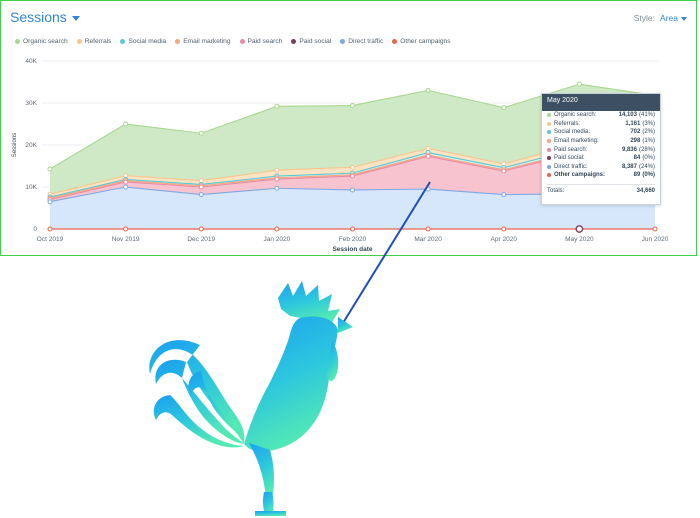 Image resolution: width=700 pixels, height=518 pixels. What do you see at coordinates (251, 398) in the screenshot?
I see `rooster-body` at bounding box center [251, 398].